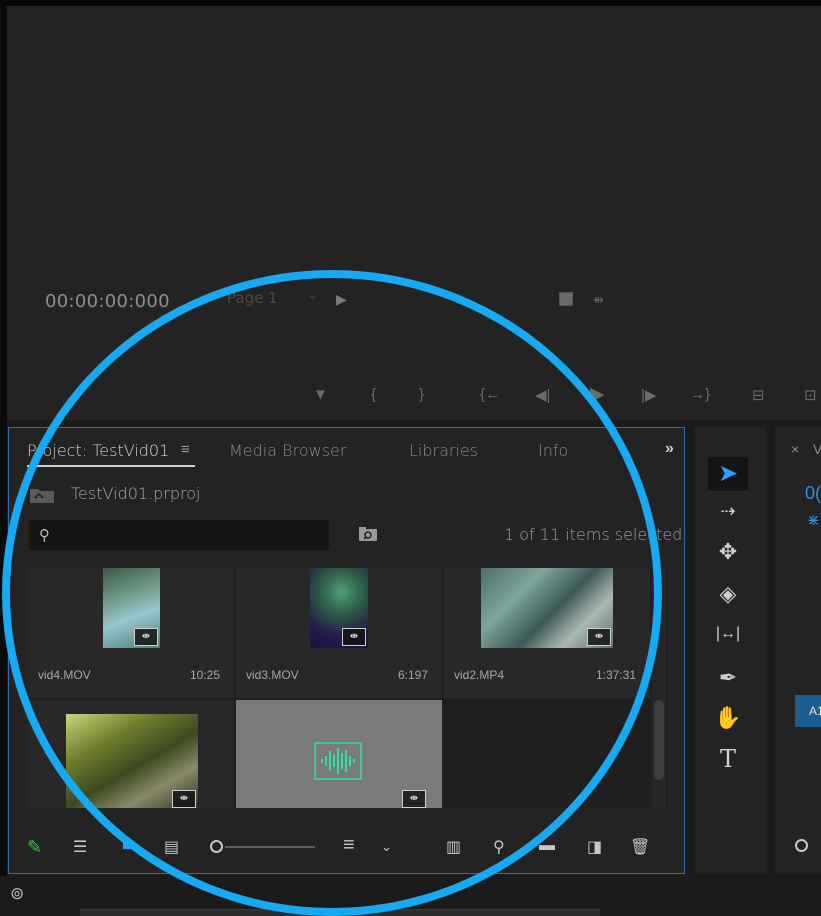 The height and width of the screenshot is (916, 821). Describe the element at coordinates (320, 394) in the screenshot. I see `add-marker-button: ▼` at that location.